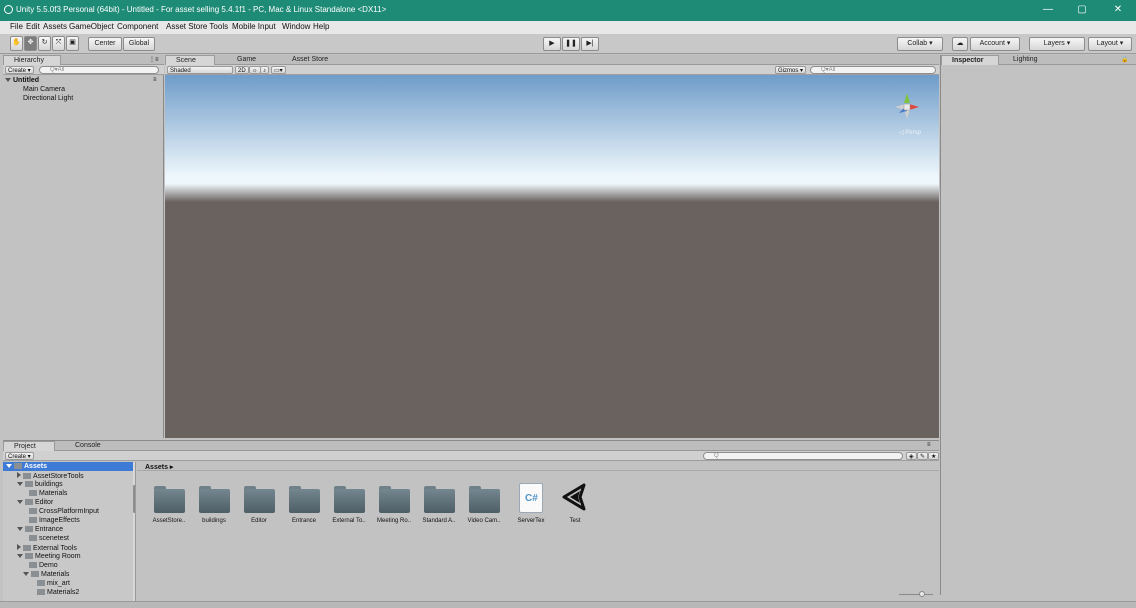 This screenshot has height=608, width=1136. Describe the element at coordinates (197, 26) in the screenshot. I see `menu-asset-store-tools: Asset Store Tools` at that location.